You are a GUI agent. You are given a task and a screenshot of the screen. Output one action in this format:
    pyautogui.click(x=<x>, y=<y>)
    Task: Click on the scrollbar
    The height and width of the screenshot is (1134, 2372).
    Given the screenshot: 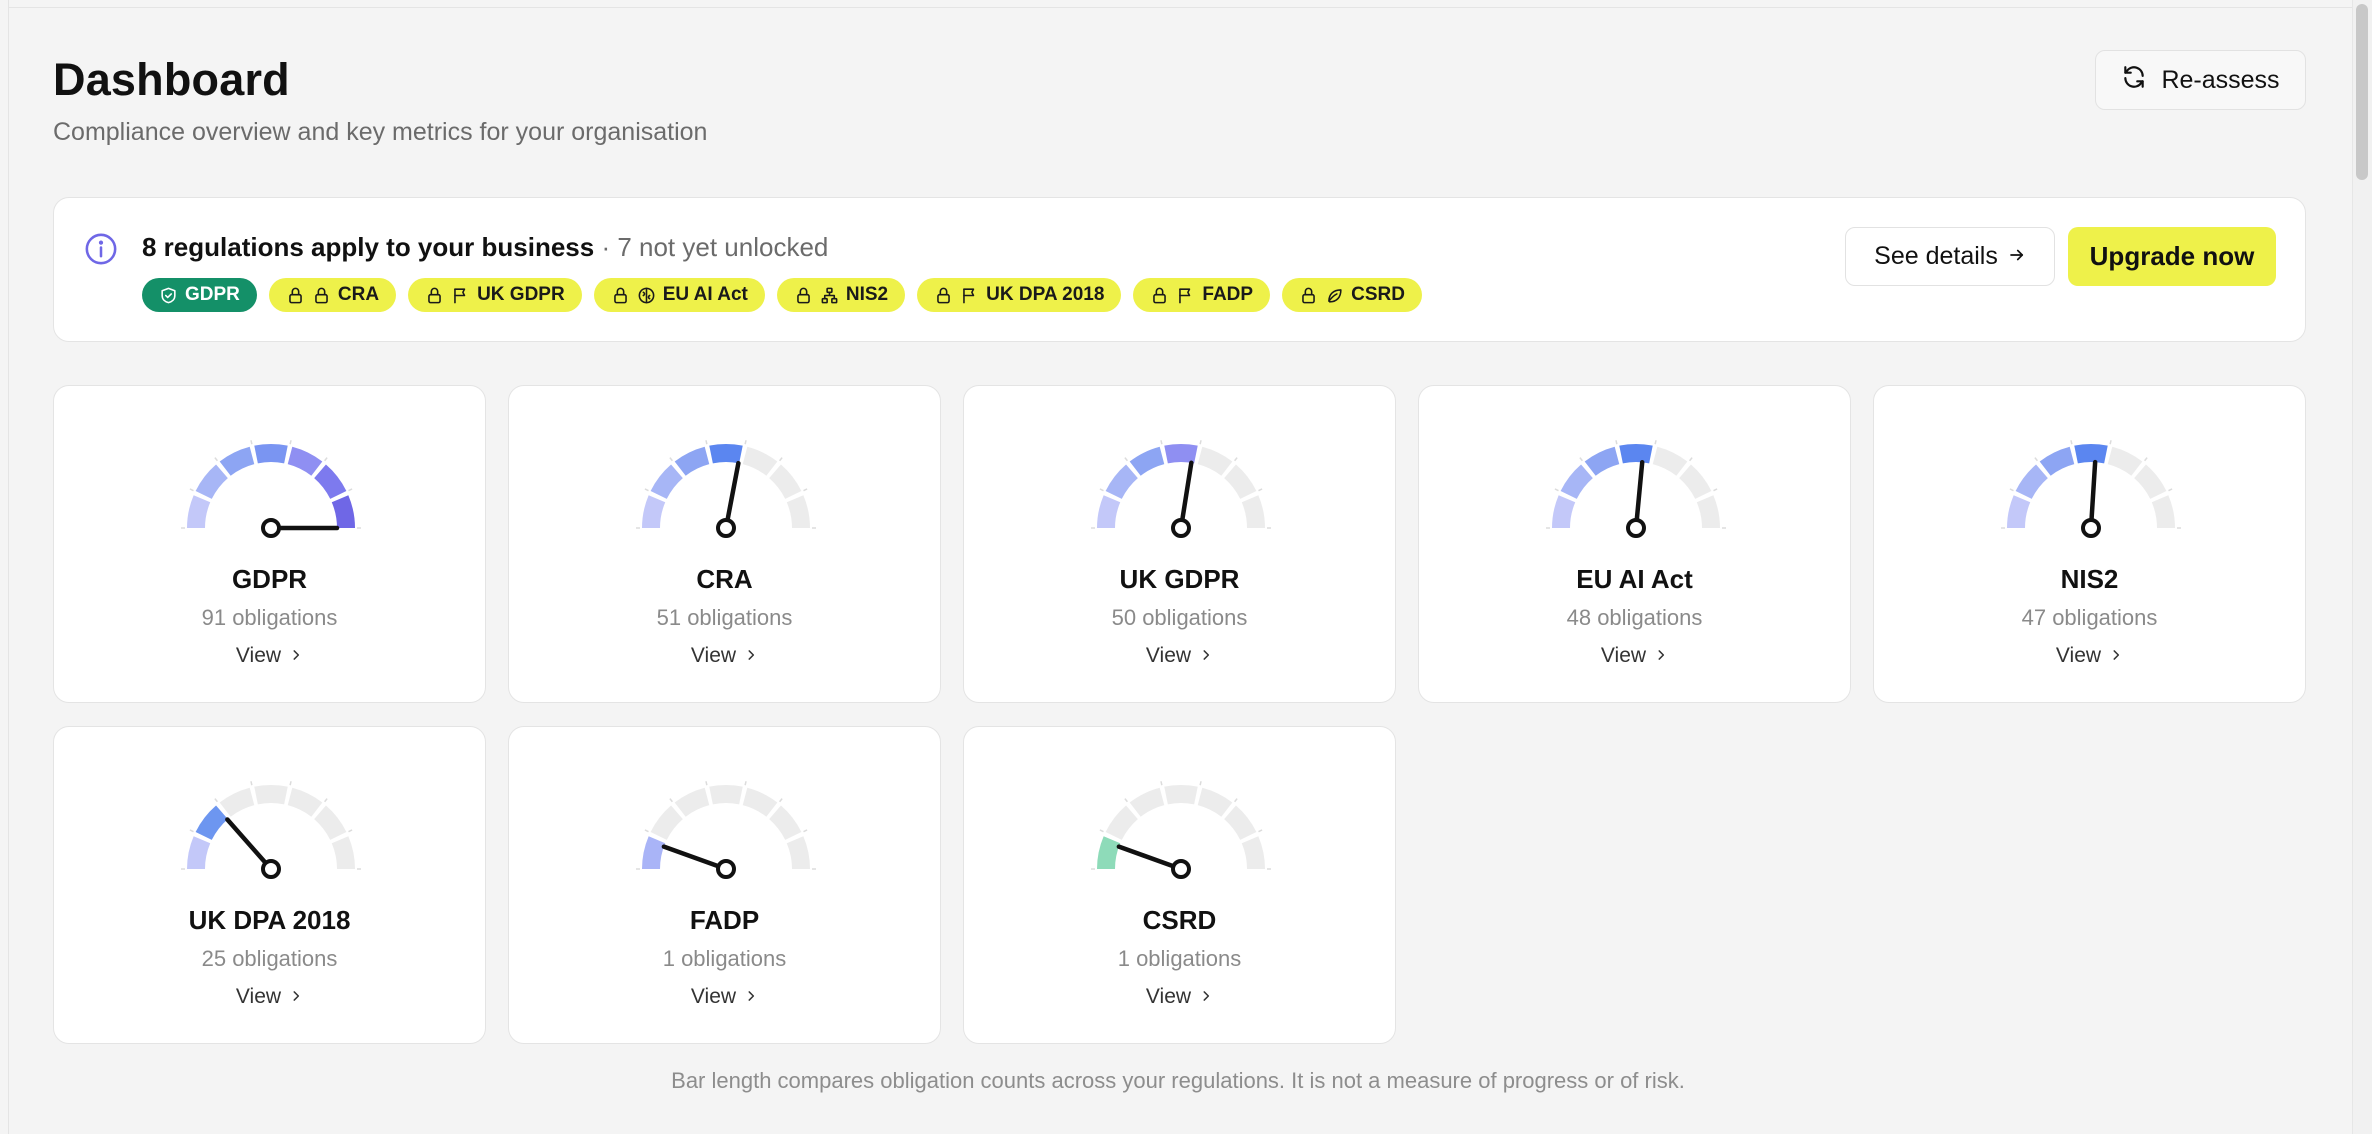 What is the action you would take?
    pyautogui.click(x=2362, y=567)
    